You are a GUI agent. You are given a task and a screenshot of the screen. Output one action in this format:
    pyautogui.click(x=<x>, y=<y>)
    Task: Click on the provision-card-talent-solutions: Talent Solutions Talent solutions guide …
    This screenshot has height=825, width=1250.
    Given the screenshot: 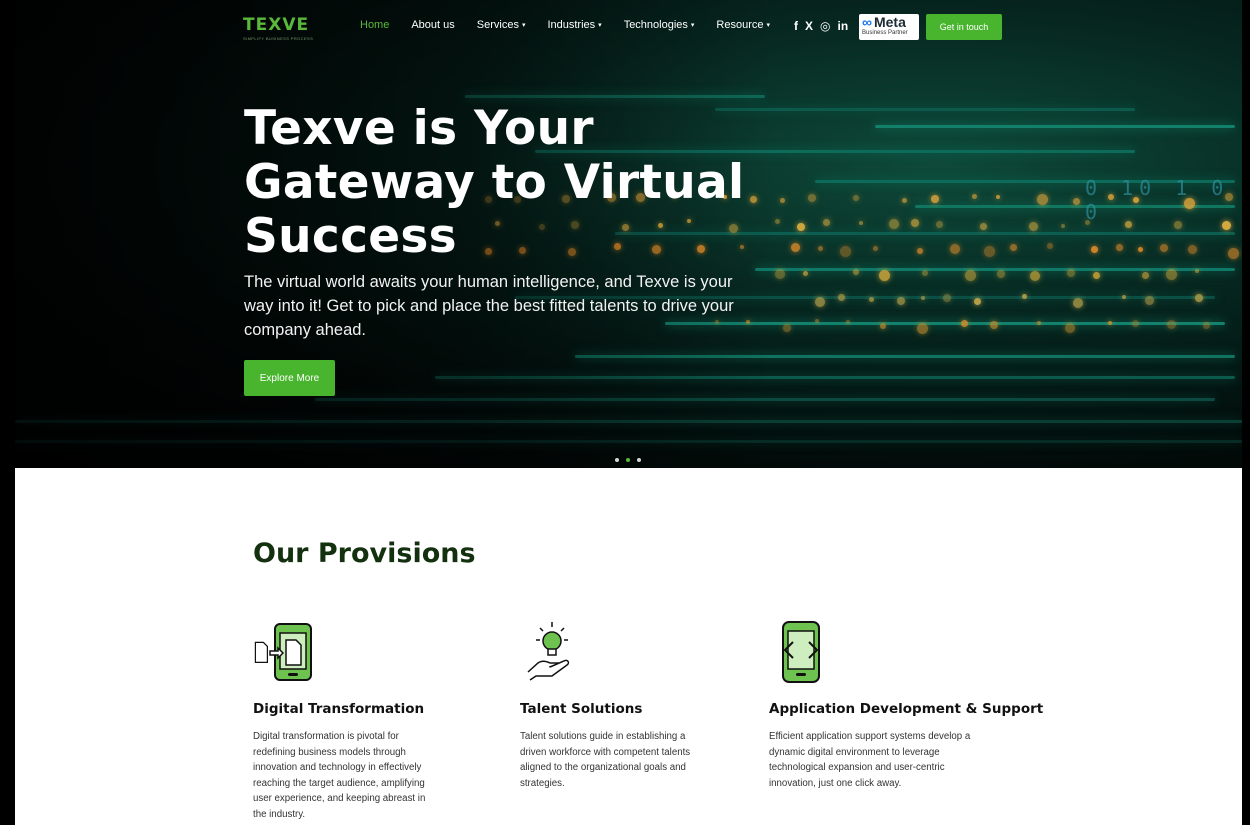 What is the action you would take?
    pyautogui.click(x=637, y=705)
    